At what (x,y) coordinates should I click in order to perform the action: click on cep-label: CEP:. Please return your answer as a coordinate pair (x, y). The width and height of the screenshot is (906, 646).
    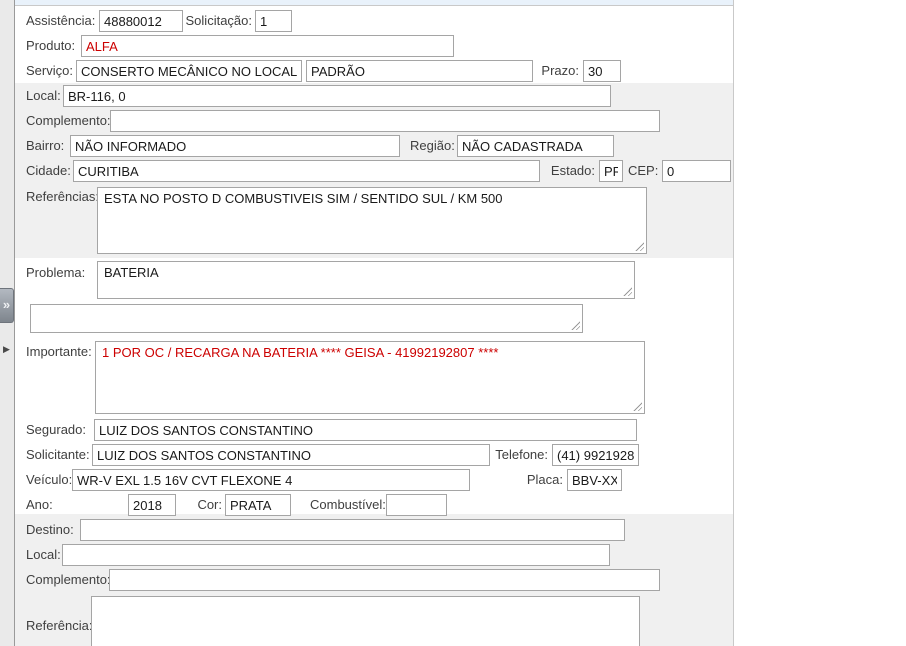
    Looking at the image, I should click on (643, 170).